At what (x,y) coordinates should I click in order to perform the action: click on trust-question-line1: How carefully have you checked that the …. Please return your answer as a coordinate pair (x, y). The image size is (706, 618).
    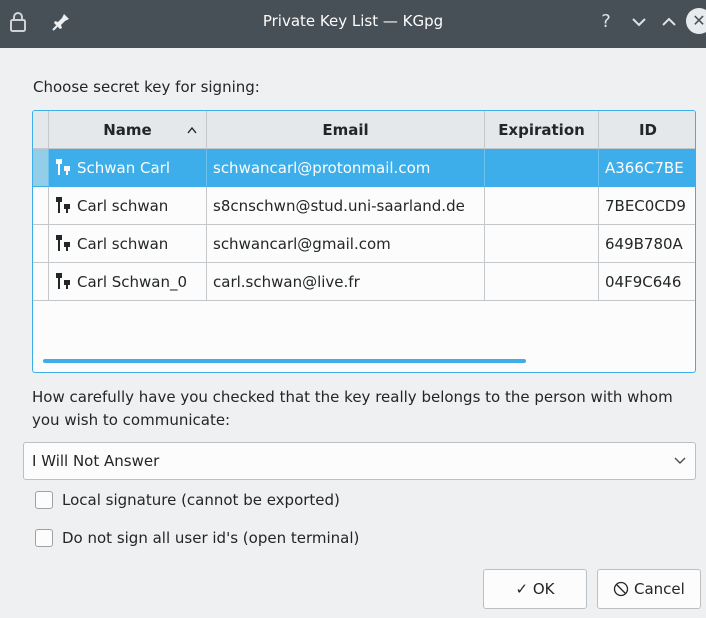
    Looking at the image, I should click on (352, 397).